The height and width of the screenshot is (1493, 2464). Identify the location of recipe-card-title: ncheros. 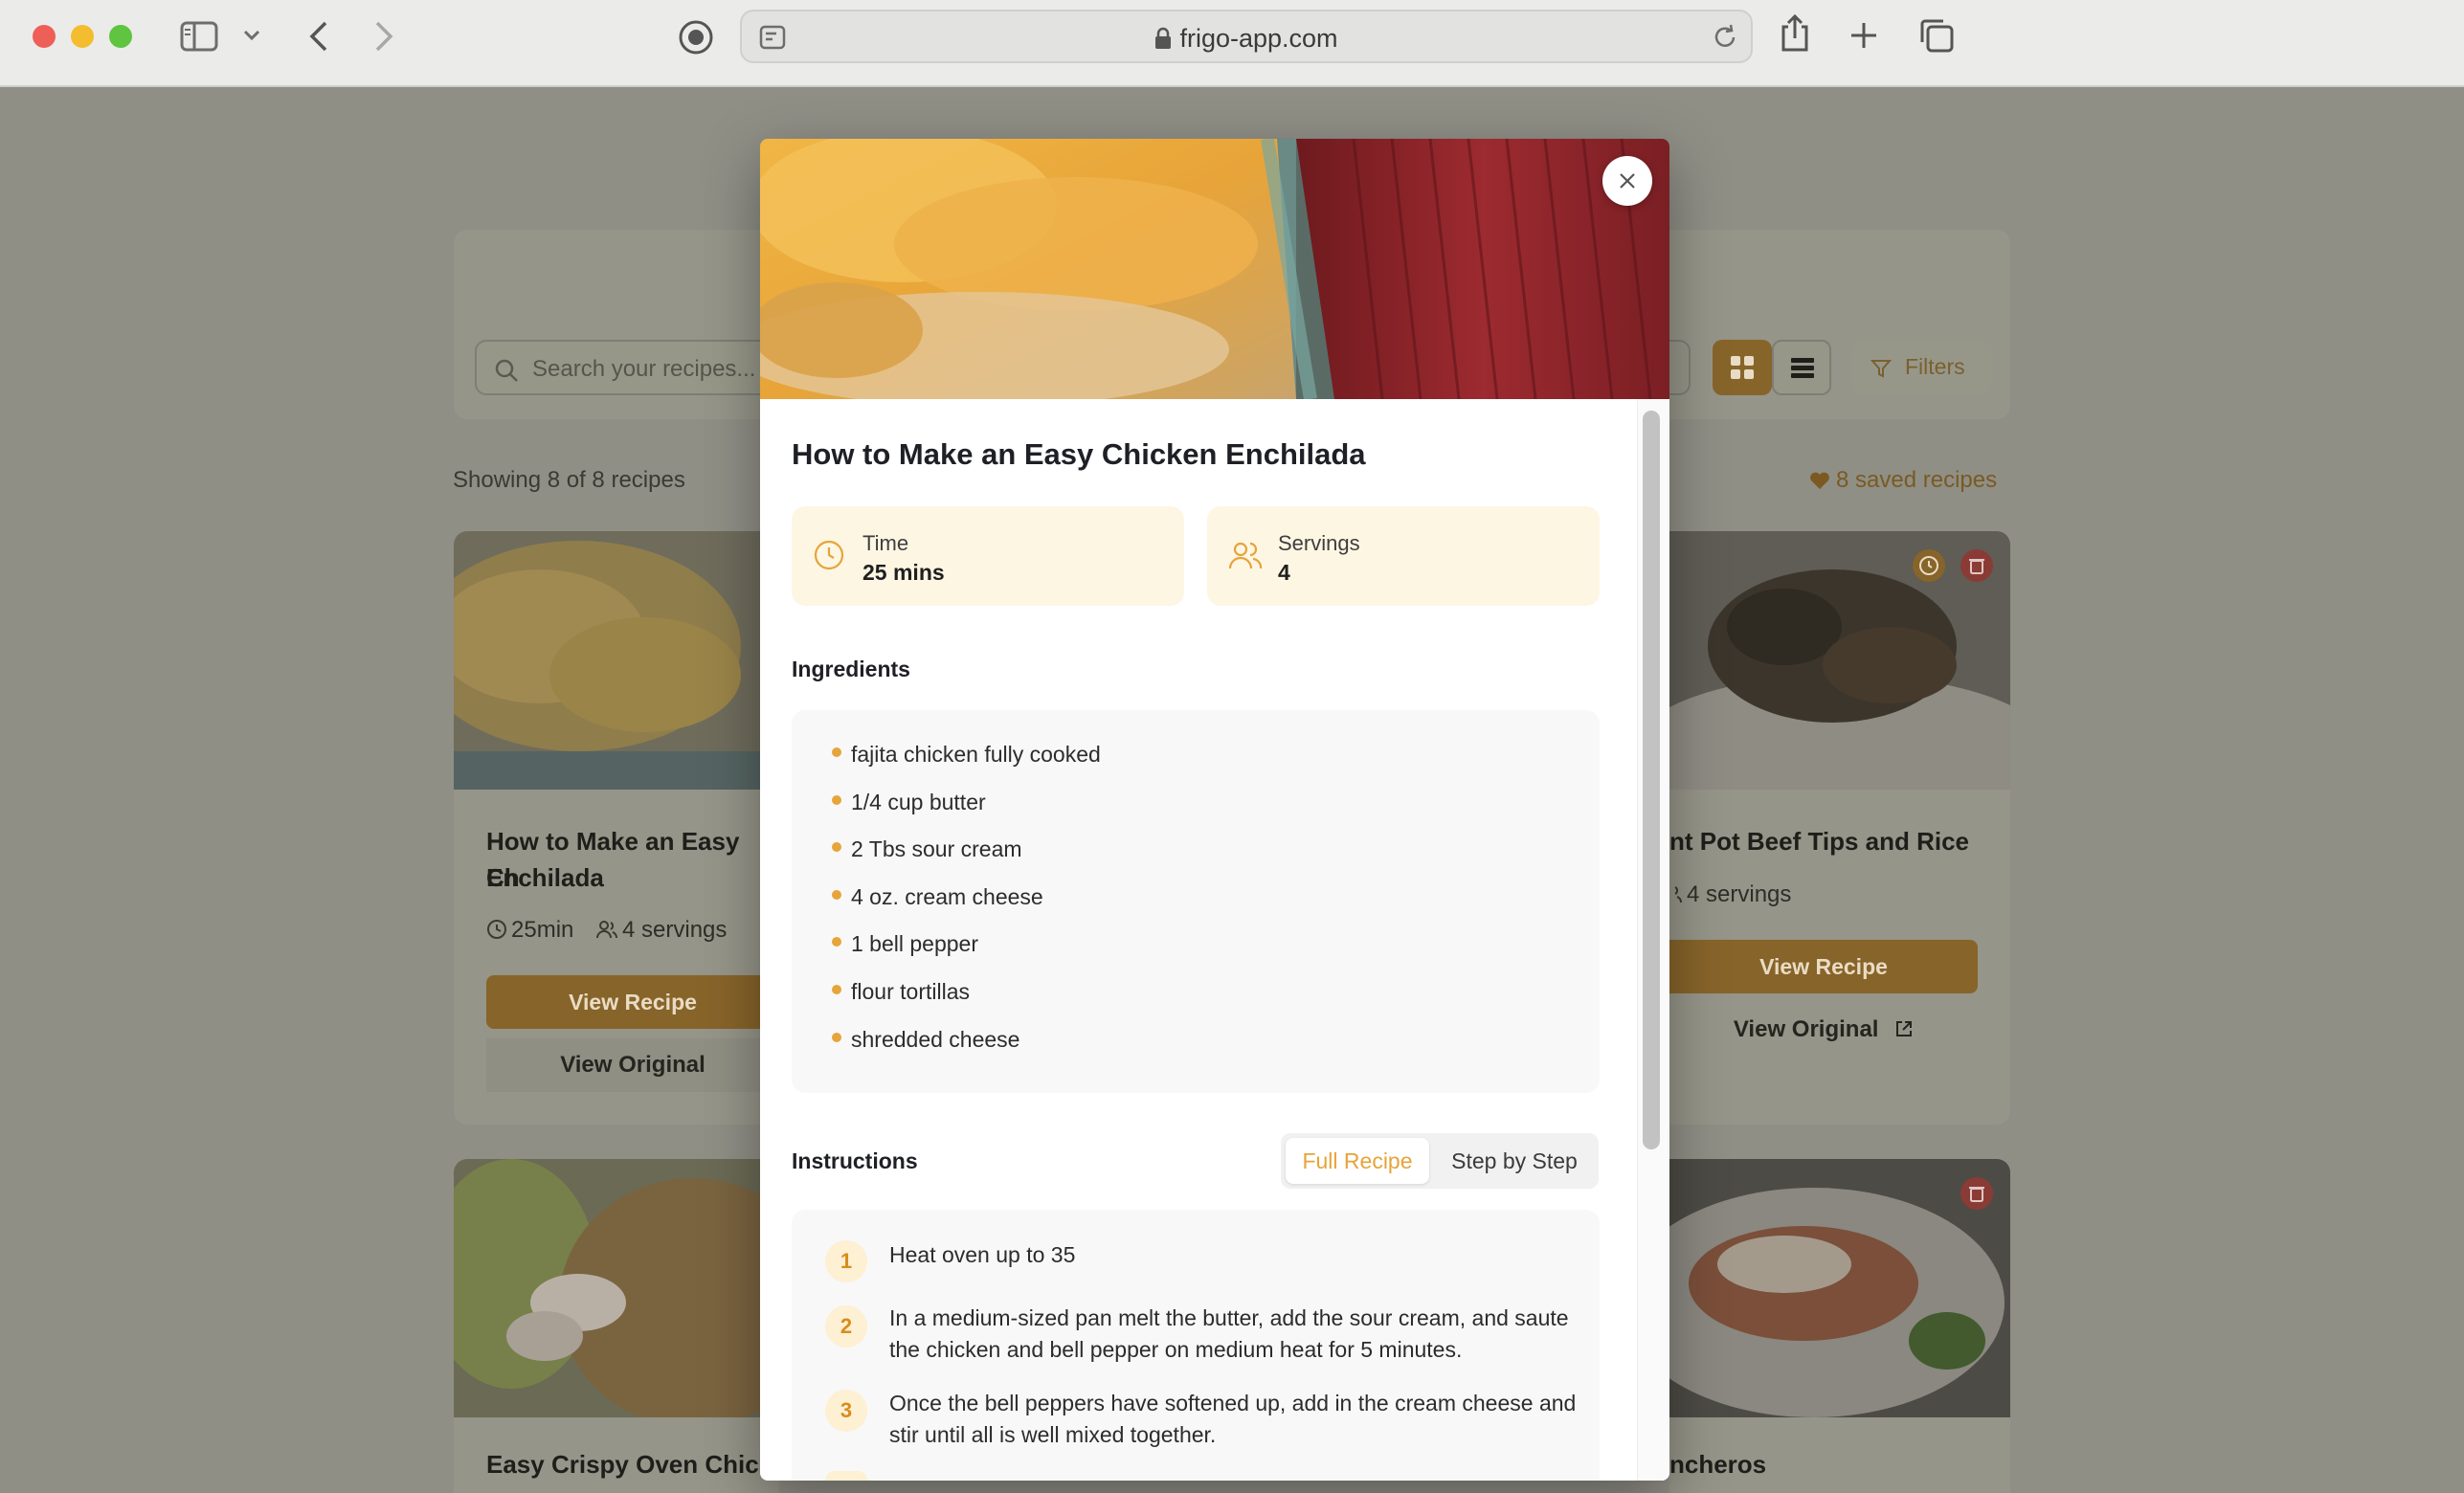
(1718, 1464).